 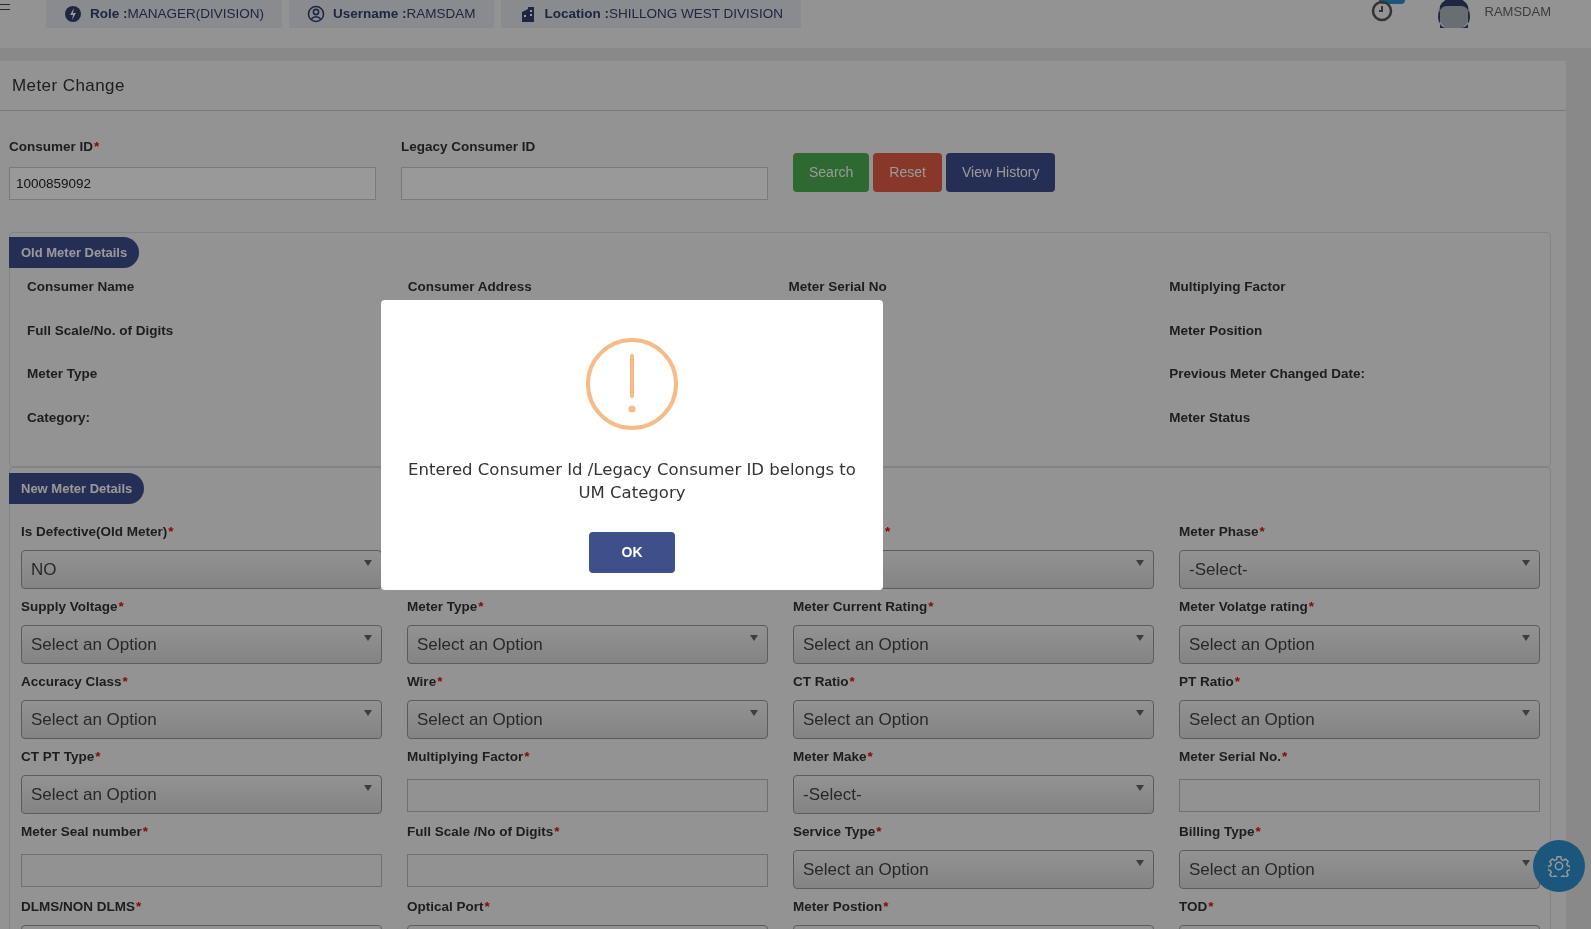 I want to click on detail-label: Multiplying Factor, so click(x=1228, y=287).